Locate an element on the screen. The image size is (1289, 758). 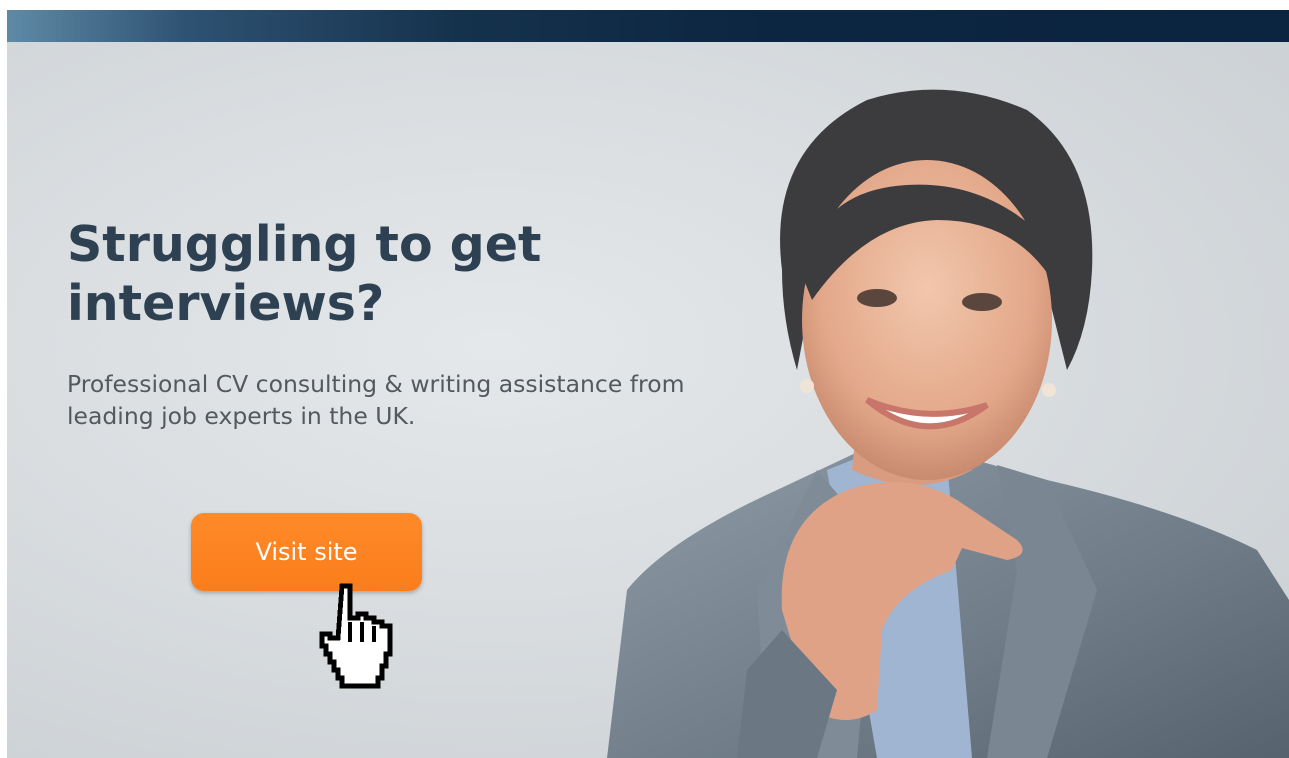
top-bar is located at coordinates (648, 26).